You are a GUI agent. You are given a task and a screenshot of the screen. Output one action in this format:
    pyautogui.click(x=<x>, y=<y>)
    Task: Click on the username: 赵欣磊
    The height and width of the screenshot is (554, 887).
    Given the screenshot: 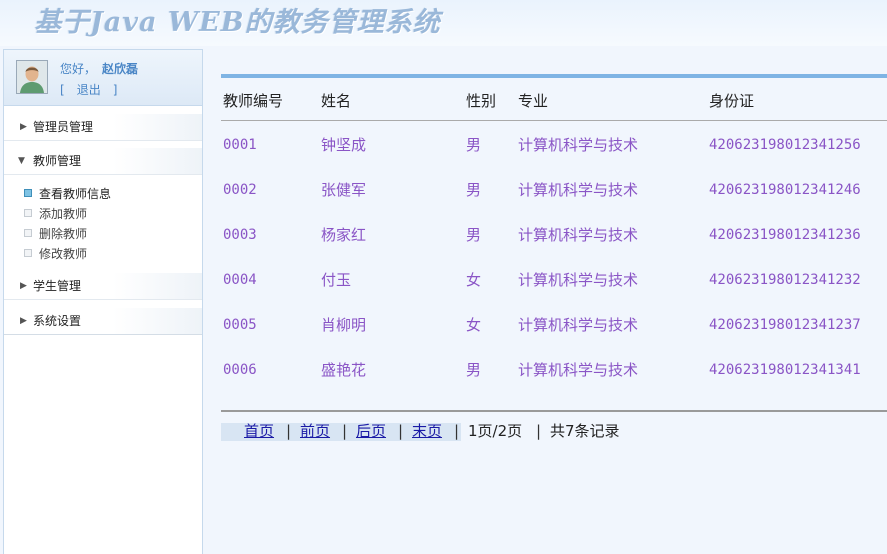 What is the action you would take?
    pyautogui.click(x=120, y=69)
    